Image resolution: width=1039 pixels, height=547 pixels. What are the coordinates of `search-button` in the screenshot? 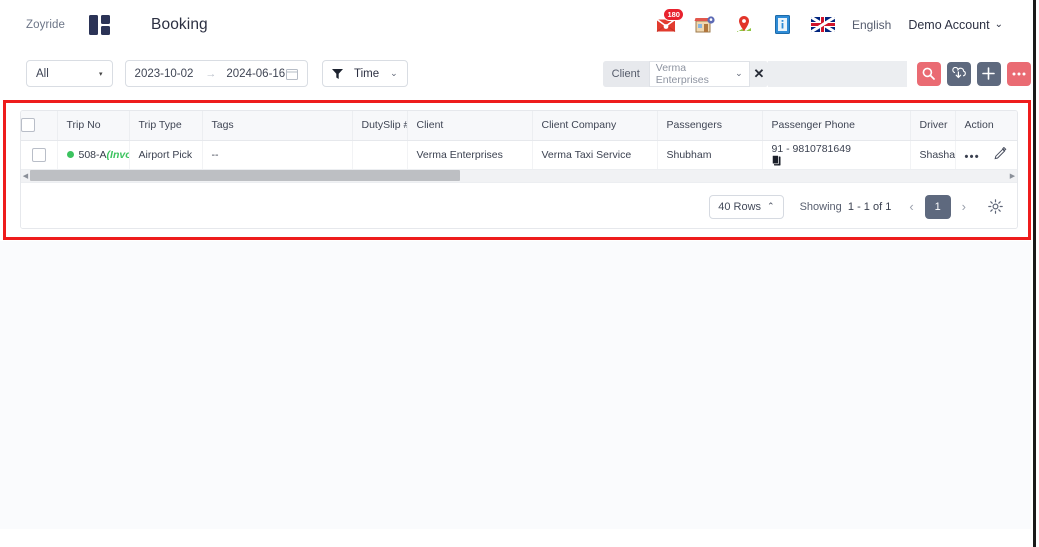 It's located at (928, 73).